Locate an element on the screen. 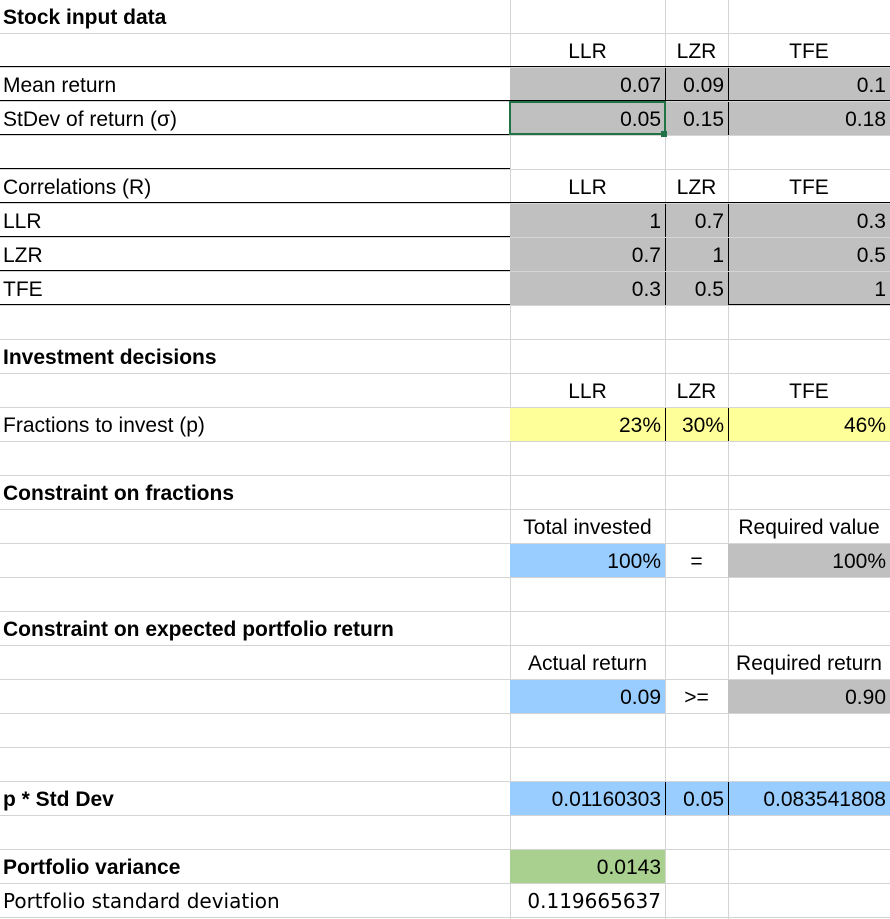 This screenshot has width=890, height=919. fill-handle is located at coordinates (664, 134).